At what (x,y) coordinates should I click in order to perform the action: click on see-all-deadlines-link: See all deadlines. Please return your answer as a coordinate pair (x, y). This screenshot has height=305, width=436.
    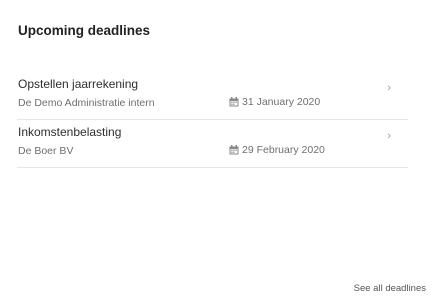
    Looking at the image, I should click on (390, 288).